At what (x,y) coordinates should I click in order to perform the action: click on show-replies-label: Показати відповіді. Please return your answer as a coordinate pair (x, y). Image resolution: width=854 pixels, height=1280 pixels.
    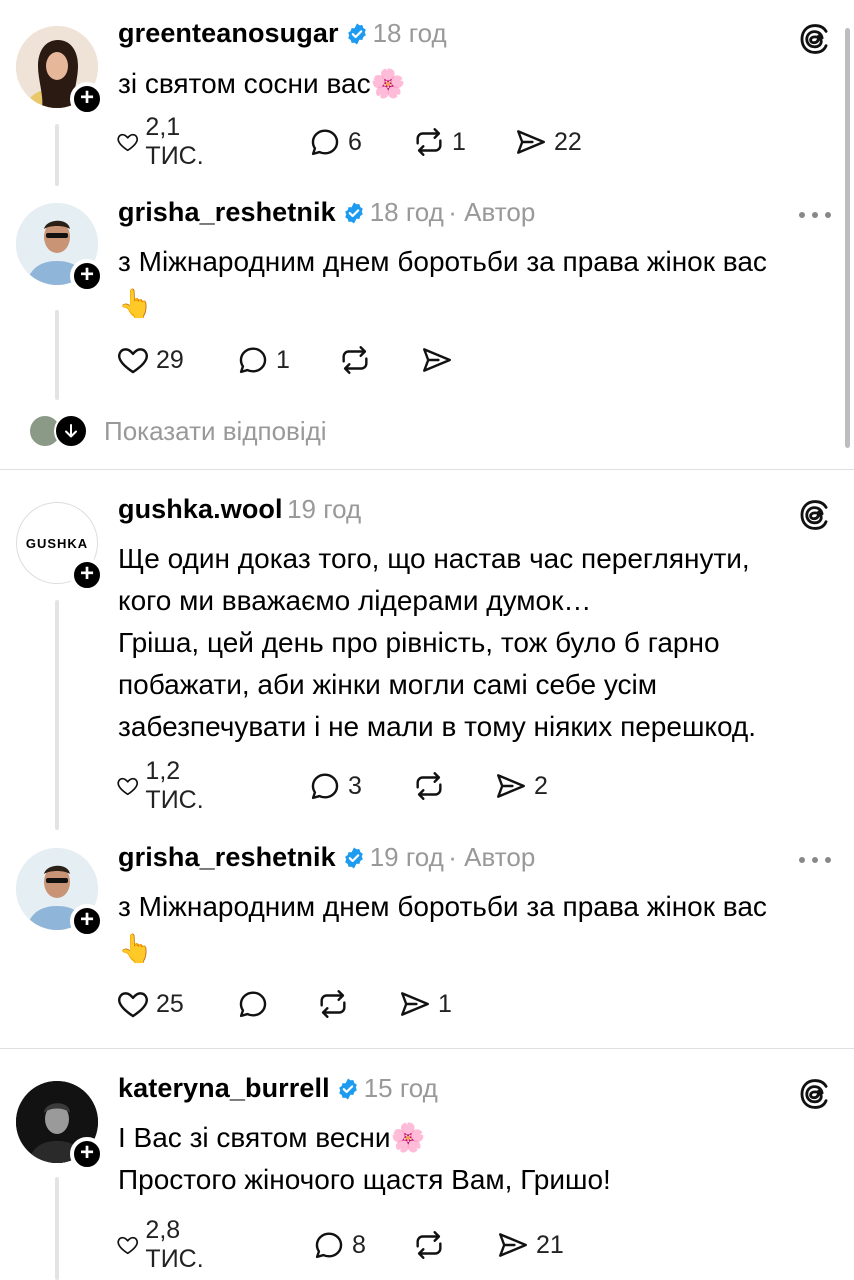
    Looking at the image, I should click on (215, 430).